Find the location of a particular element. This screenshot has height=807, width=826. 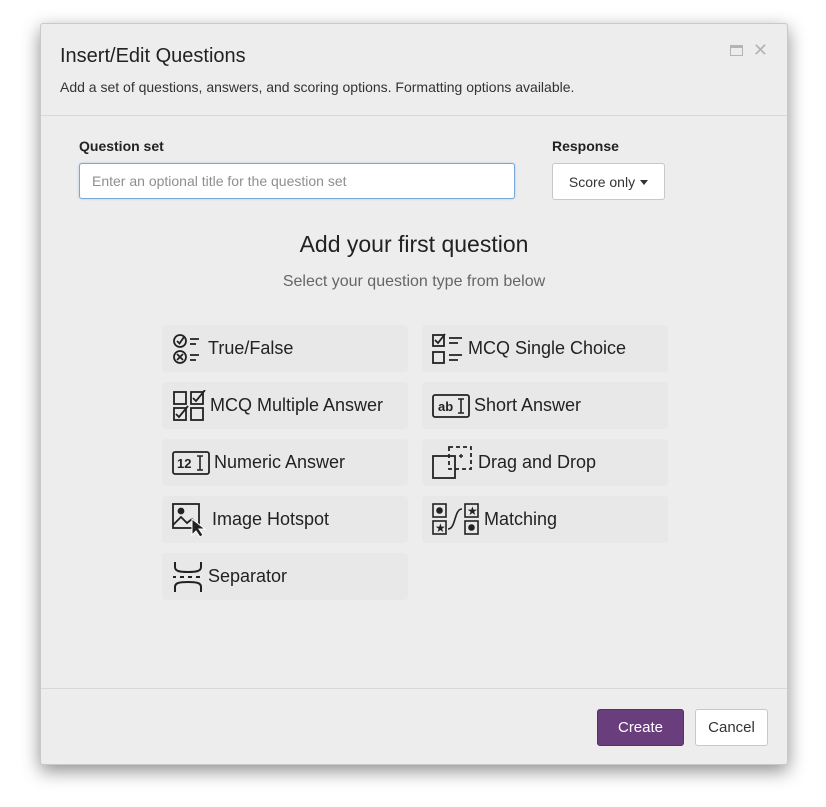

numeric-answer-icon: 12 is located at coordinates (191, 462).